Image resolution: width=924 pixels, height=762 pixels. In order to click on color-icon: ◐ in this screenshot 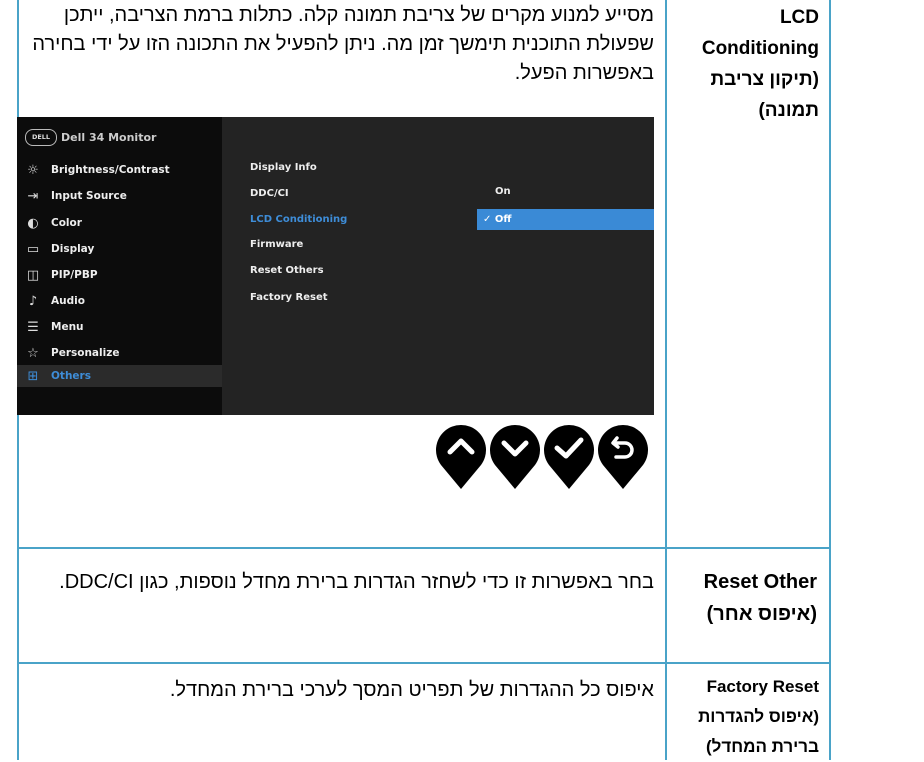, I will do `click(33, 223)`.